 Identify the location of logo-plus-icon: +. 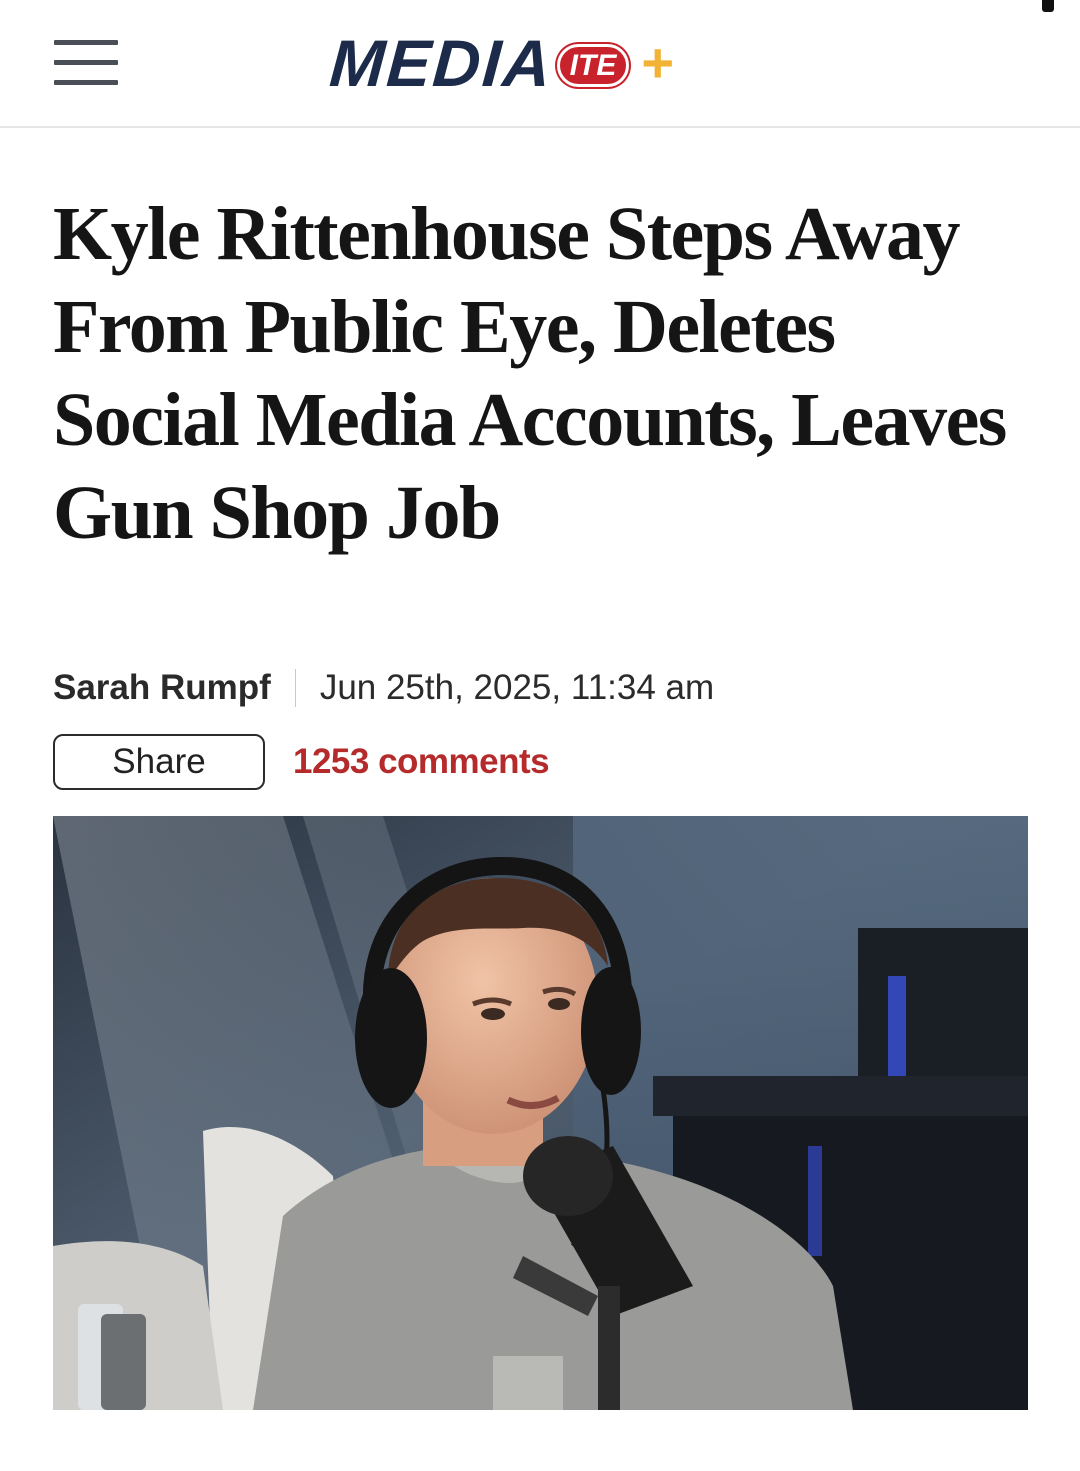
(658, 62).